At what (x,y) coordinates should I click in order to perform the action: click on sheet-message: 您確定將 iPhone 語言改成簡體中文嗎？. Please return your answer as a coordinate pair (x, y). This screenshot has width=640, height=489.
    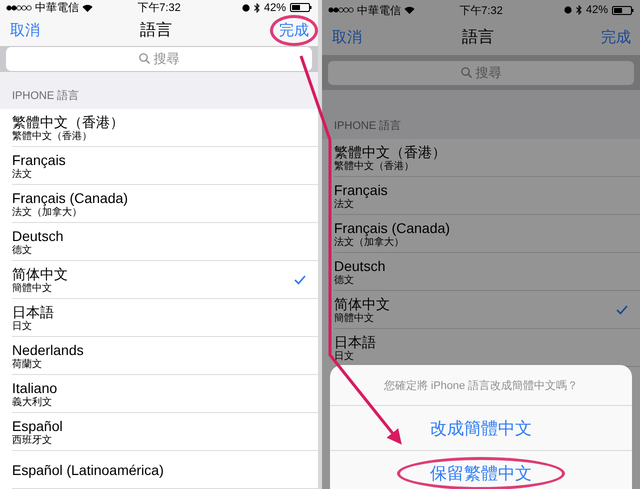
    Looking at the image, I should click on (481, 385).